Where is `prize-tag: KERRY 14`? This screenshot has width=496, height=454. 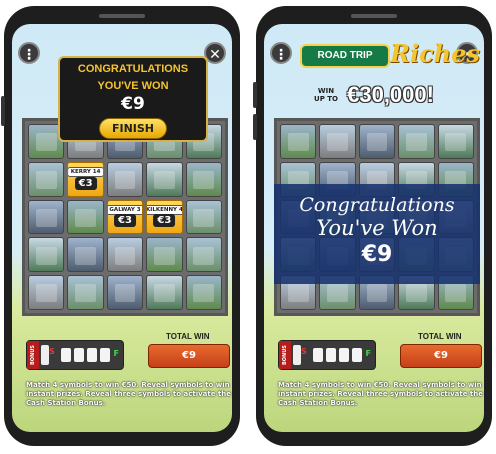
prize-tag: KERRY 14 is located at coordinates (85, 171).